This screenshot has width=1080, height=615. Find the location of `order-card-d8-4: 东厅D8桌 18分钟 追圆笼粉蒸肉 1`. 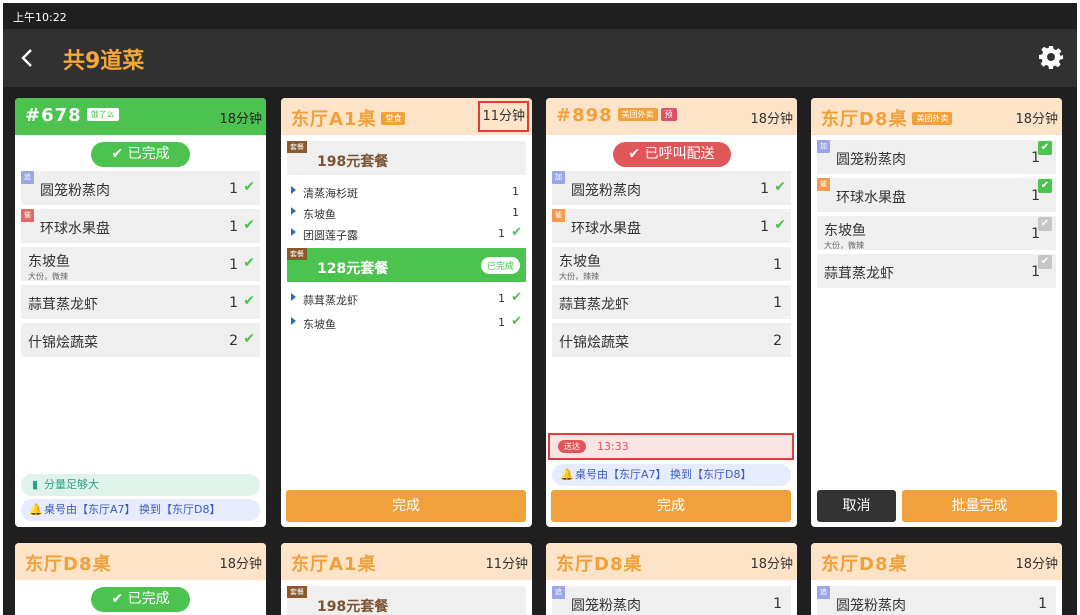

order-card-d8-4: 东厅D8桌 18分钟 追圆笼粉蒸肉 1 is located at coordinates (936, 579).